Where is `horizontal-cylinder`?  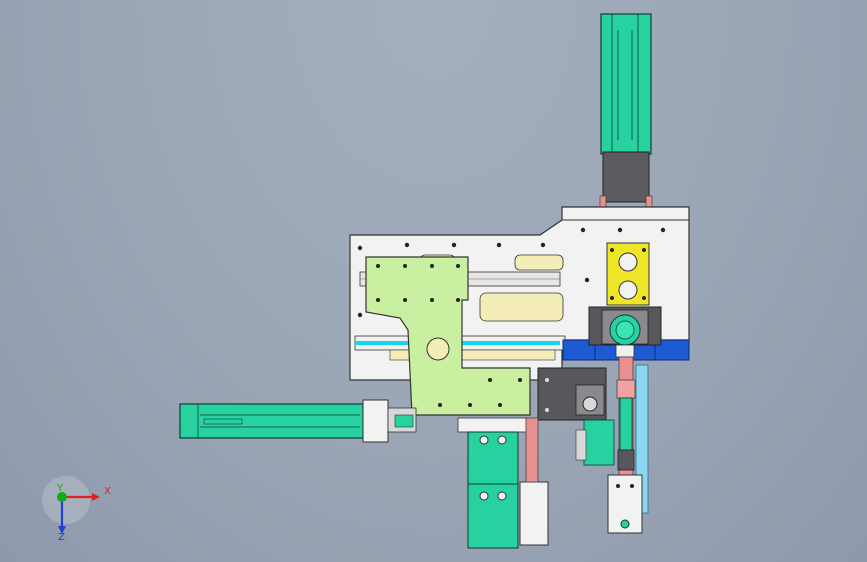
horizontal-cylinder is located at coordinates (298, 421).